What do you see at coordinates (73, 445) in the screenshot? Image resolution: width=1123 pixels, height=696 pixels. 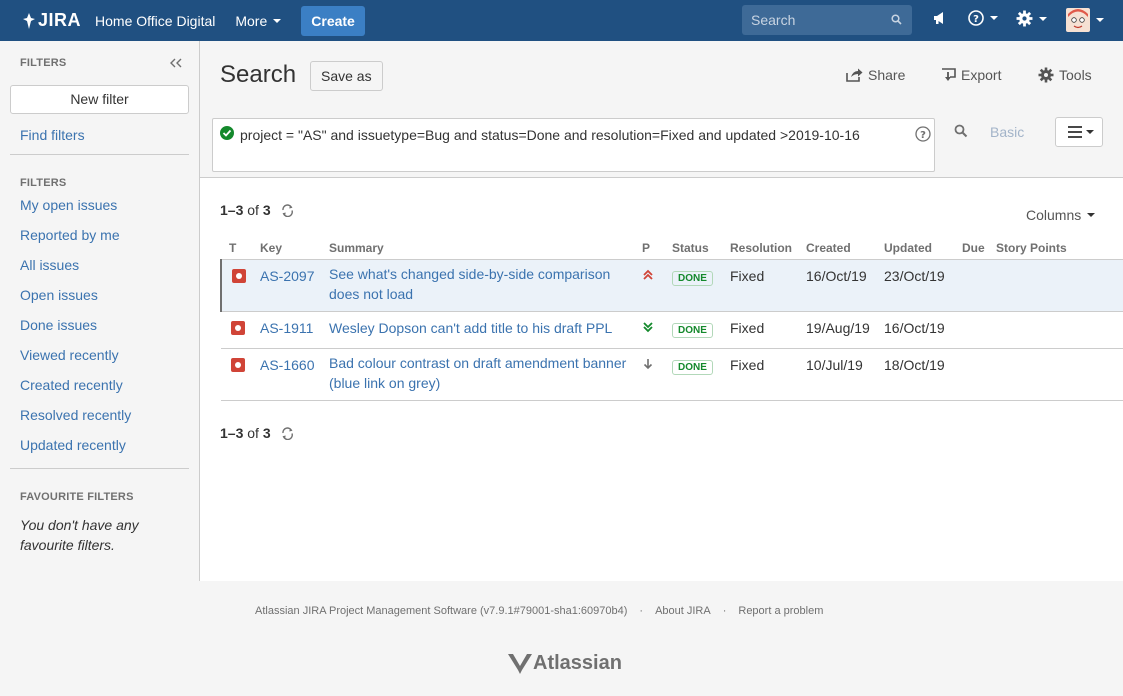 I see `sidebar-item-updated-recently: Updated recently` at bounding box center [73, 445].